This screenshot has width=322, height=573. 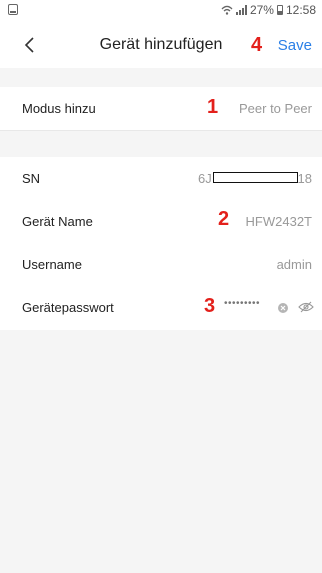 I want to click on status-right: 27% 12:58, so click(x=268, y=10).